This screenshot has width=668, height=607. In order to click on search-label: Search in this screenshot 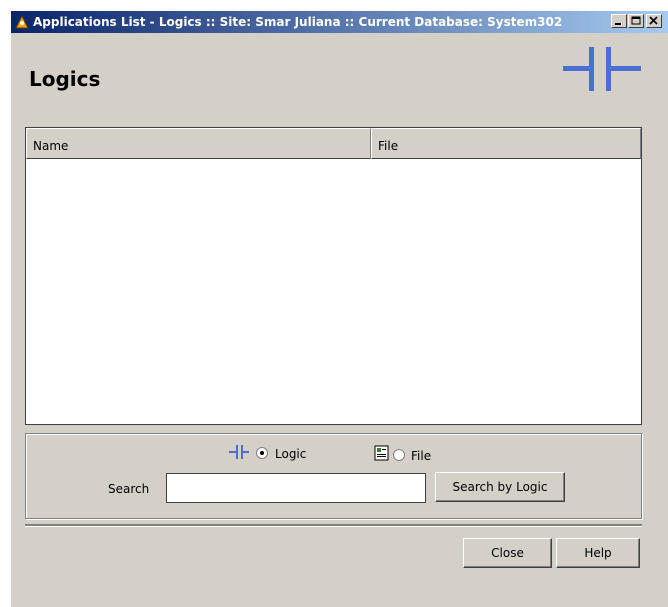, I will do `click(129, 489)`.